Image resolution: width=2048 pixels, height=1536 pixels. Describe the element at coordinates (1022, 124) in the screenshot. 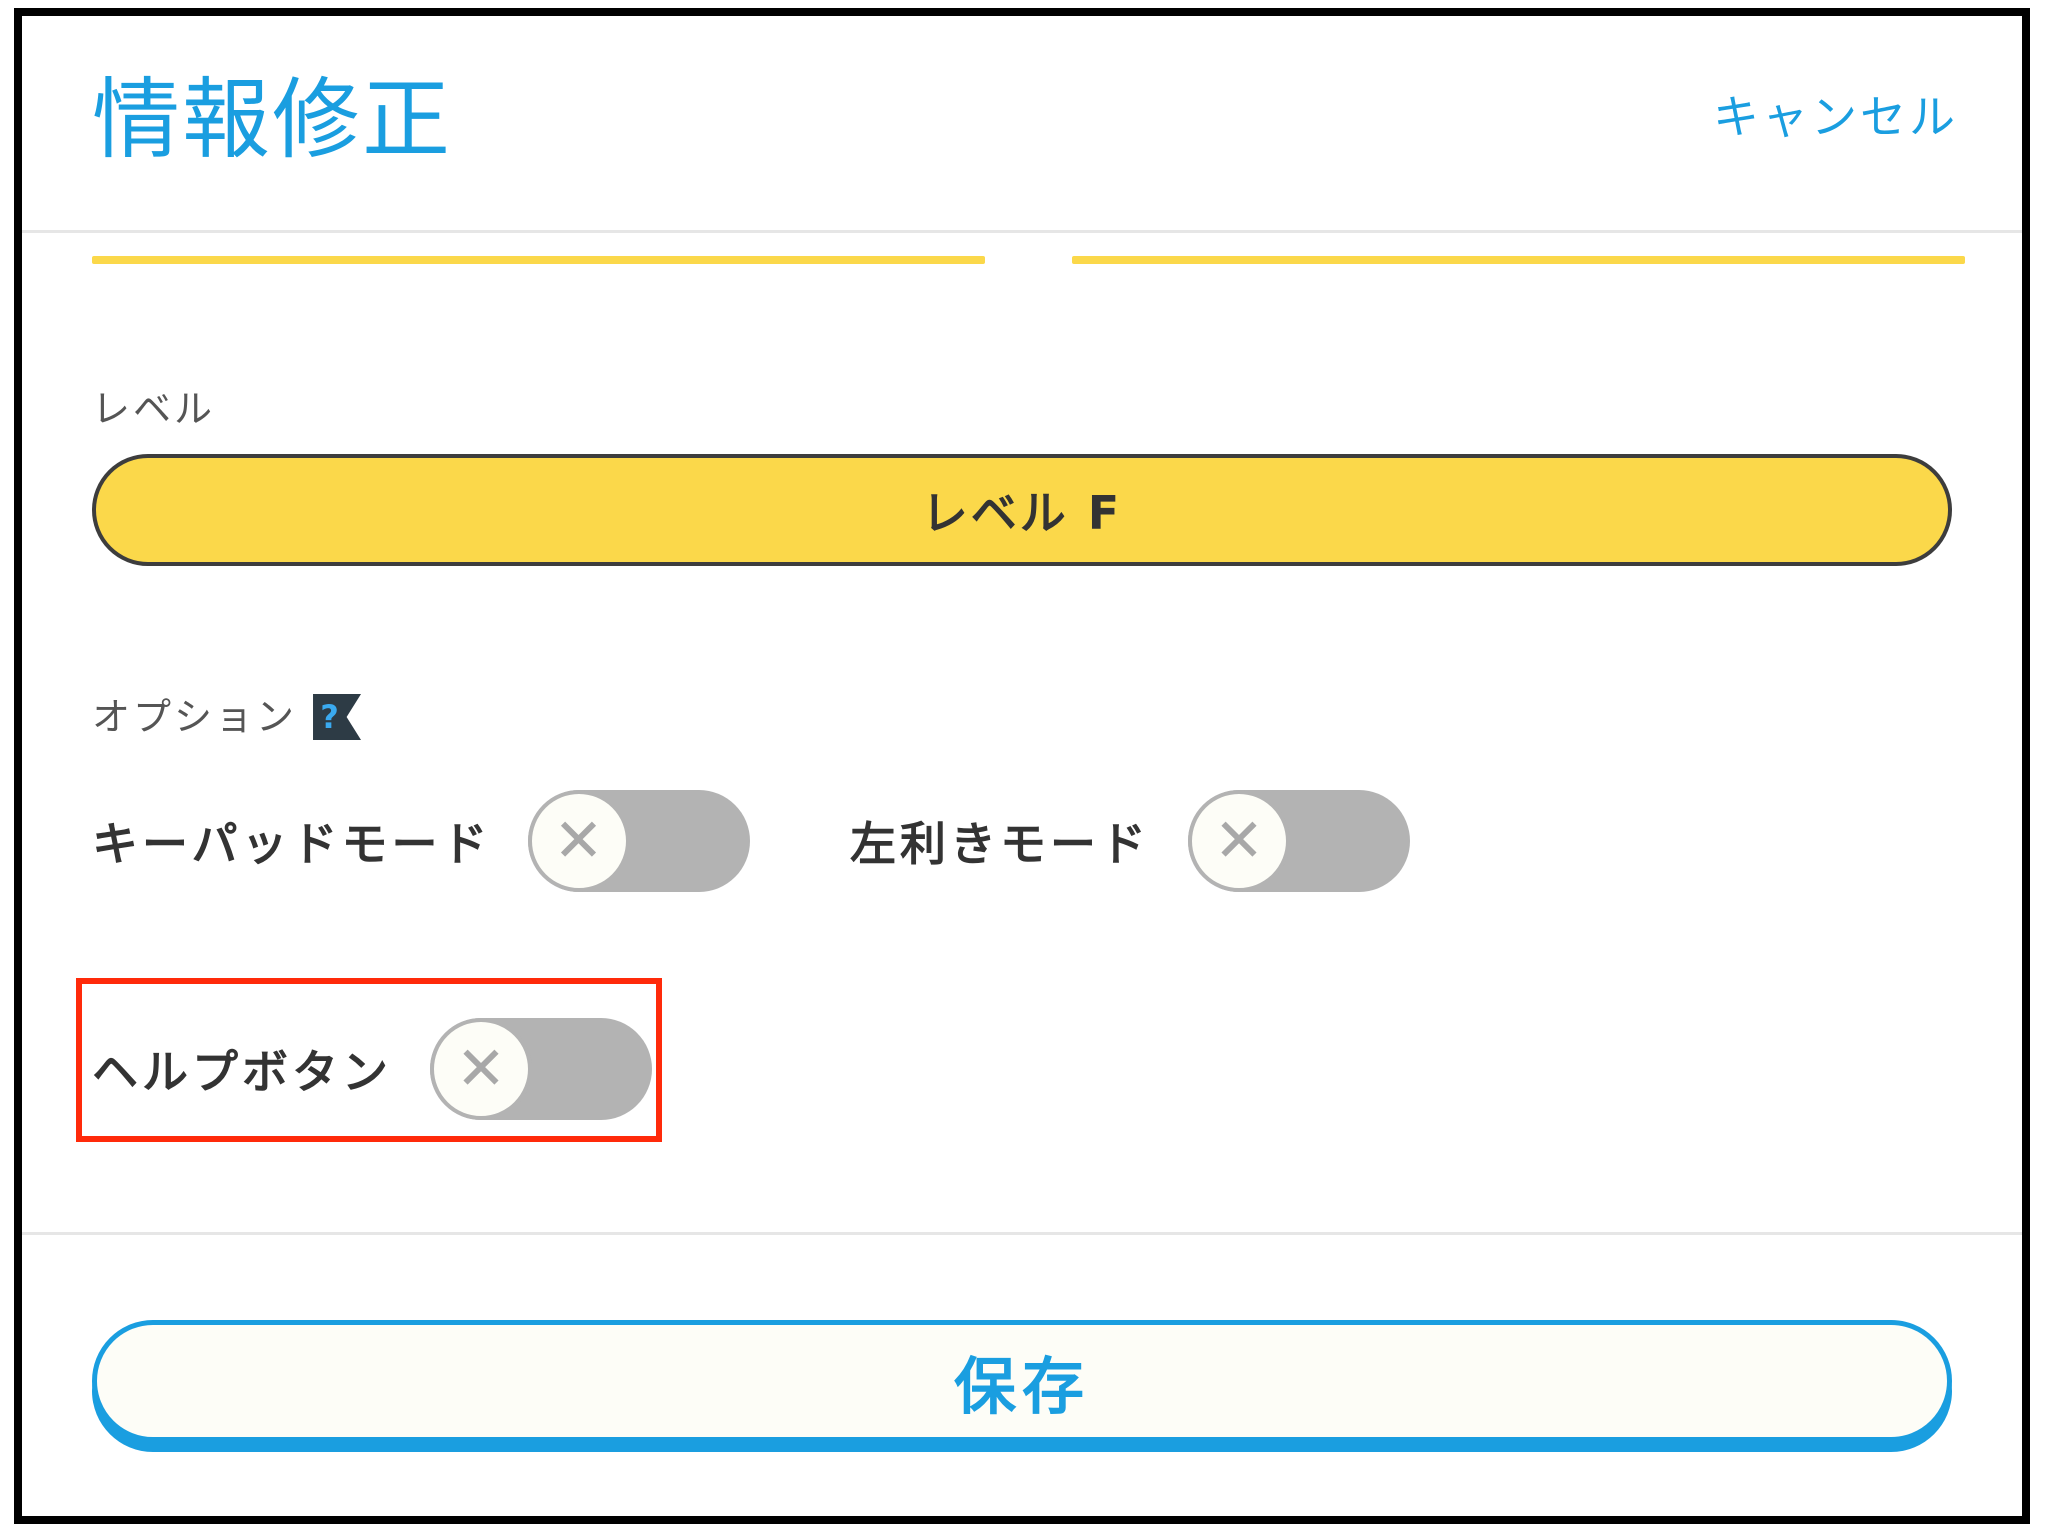

I see `panel-header: 情報修正 キャンセル` at that location.